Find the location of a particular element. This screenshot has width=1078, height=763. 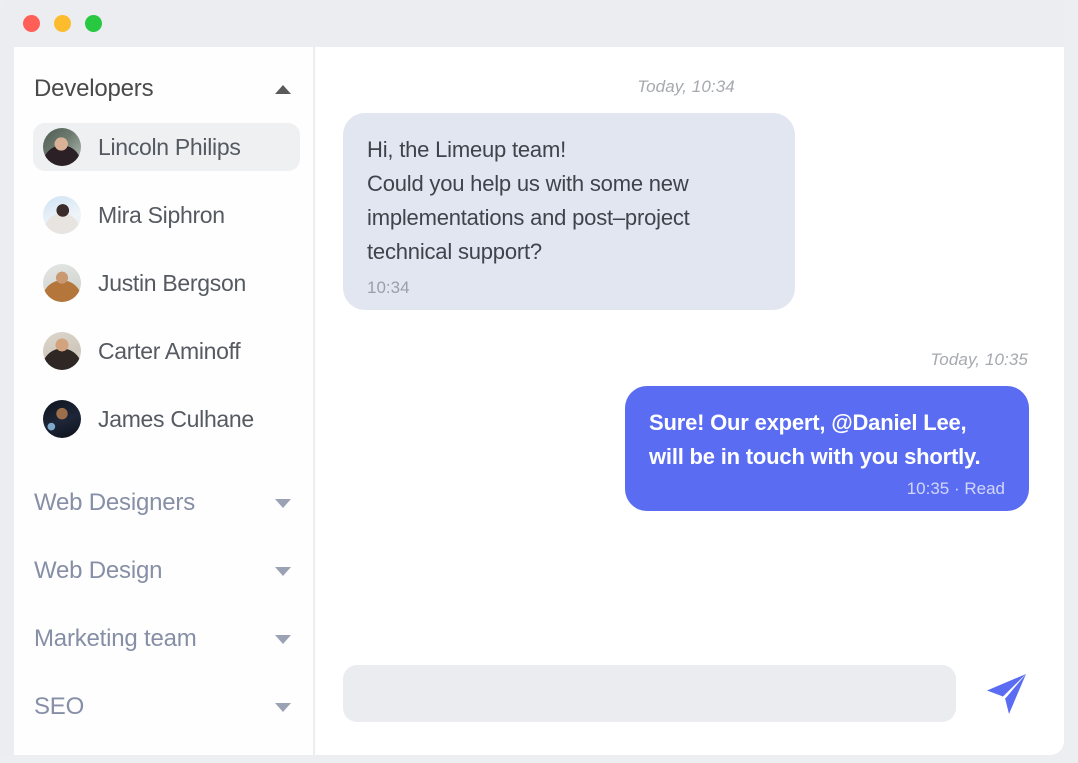

message-input is located at coordinates (649, 693).